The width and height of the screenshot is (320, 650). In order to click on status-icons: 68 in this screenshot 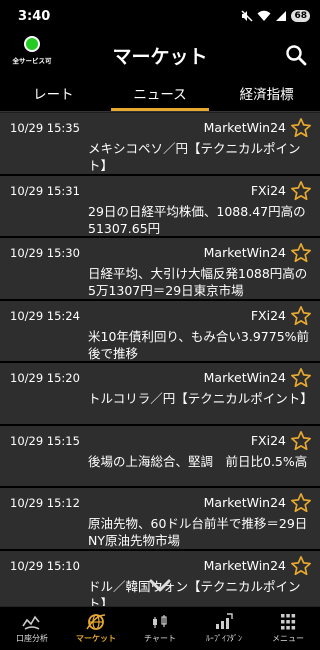, I will do `click(275, 16)`.